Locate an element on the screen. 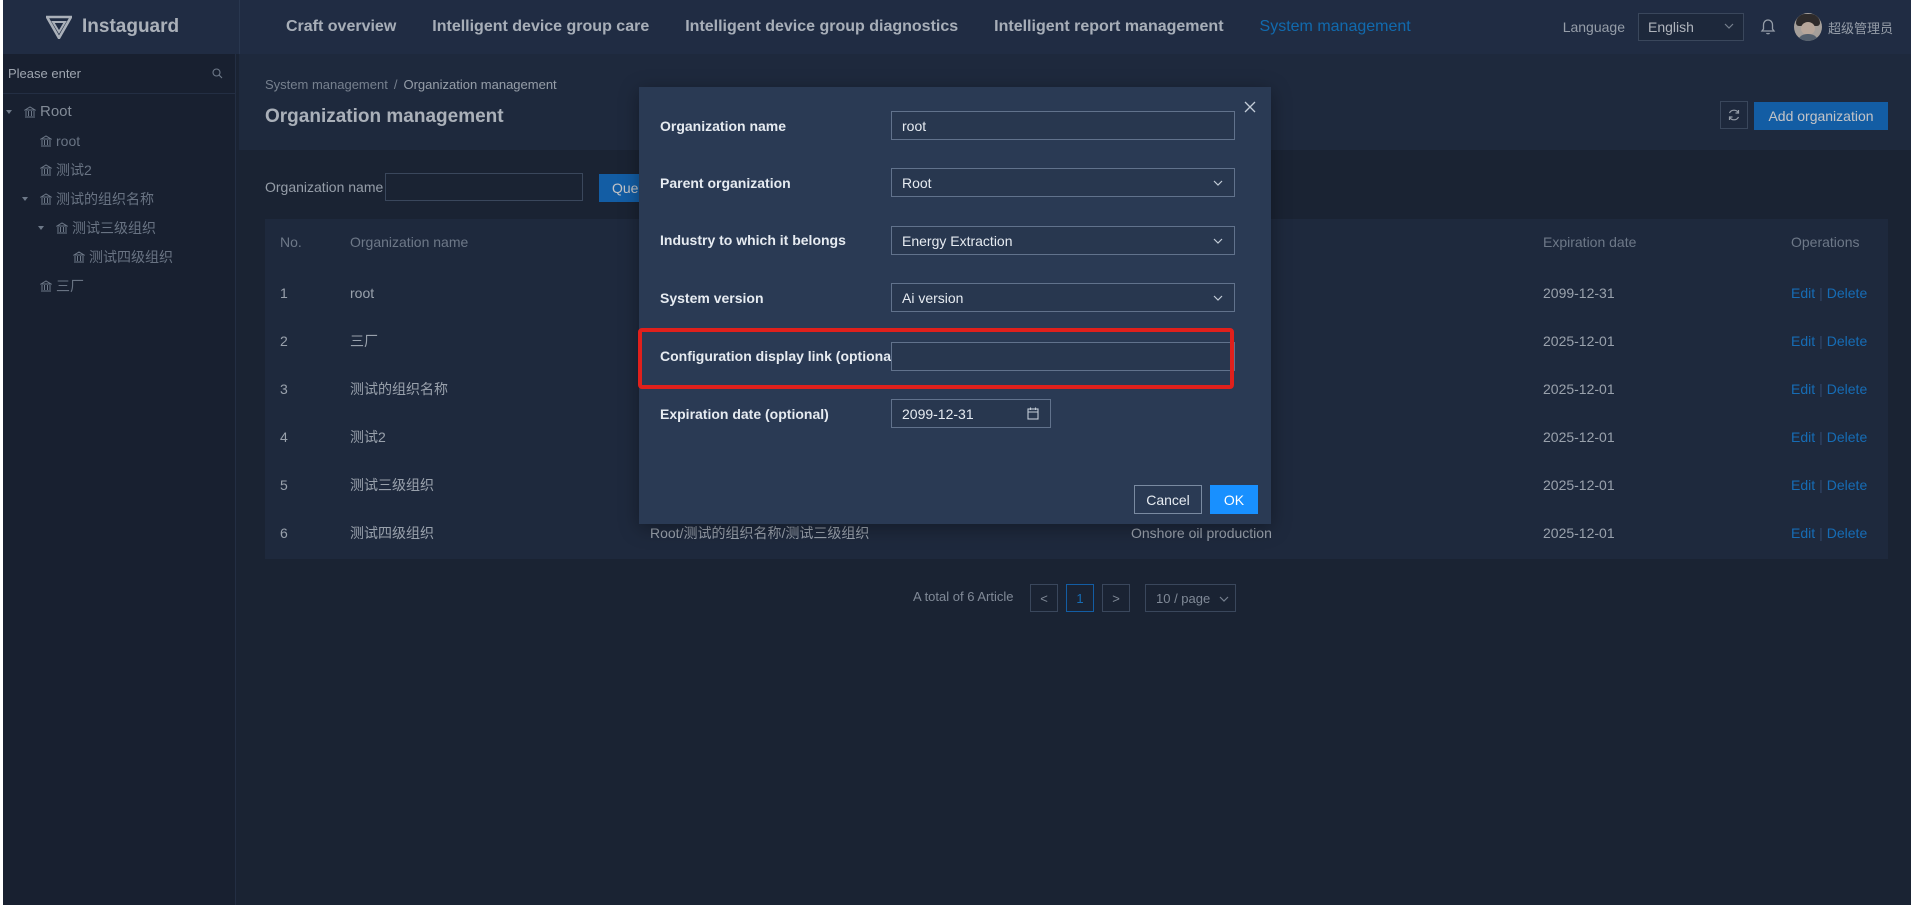 This screenshot has width=1911, height=906. org-name-input: root is located at coordinates (1063, 125).